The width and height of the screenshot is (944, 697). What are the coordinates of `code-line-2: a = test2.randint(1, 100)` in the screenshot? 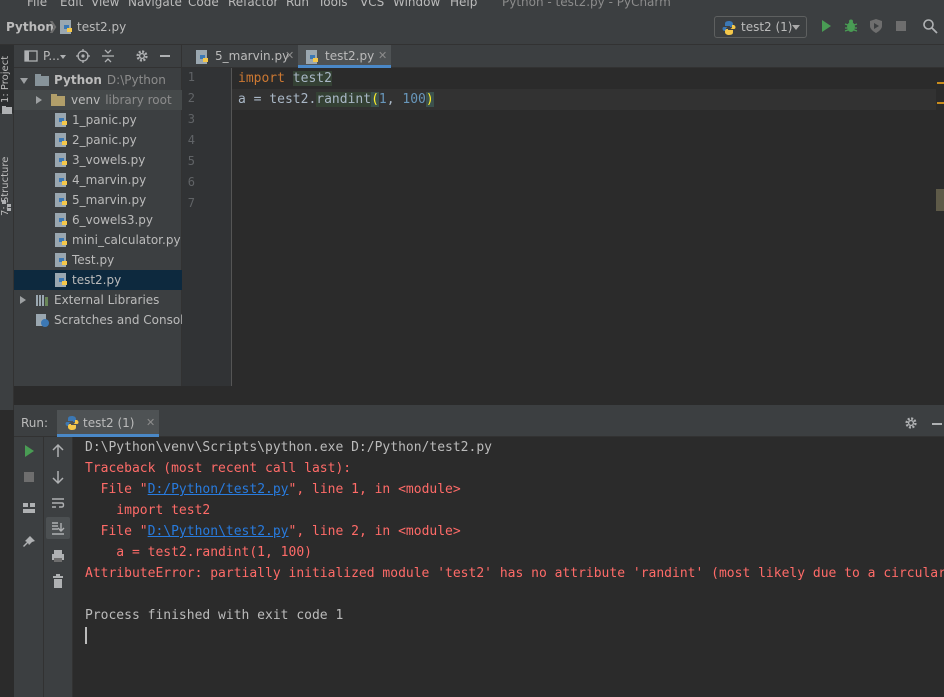 It's located at (336, 99).